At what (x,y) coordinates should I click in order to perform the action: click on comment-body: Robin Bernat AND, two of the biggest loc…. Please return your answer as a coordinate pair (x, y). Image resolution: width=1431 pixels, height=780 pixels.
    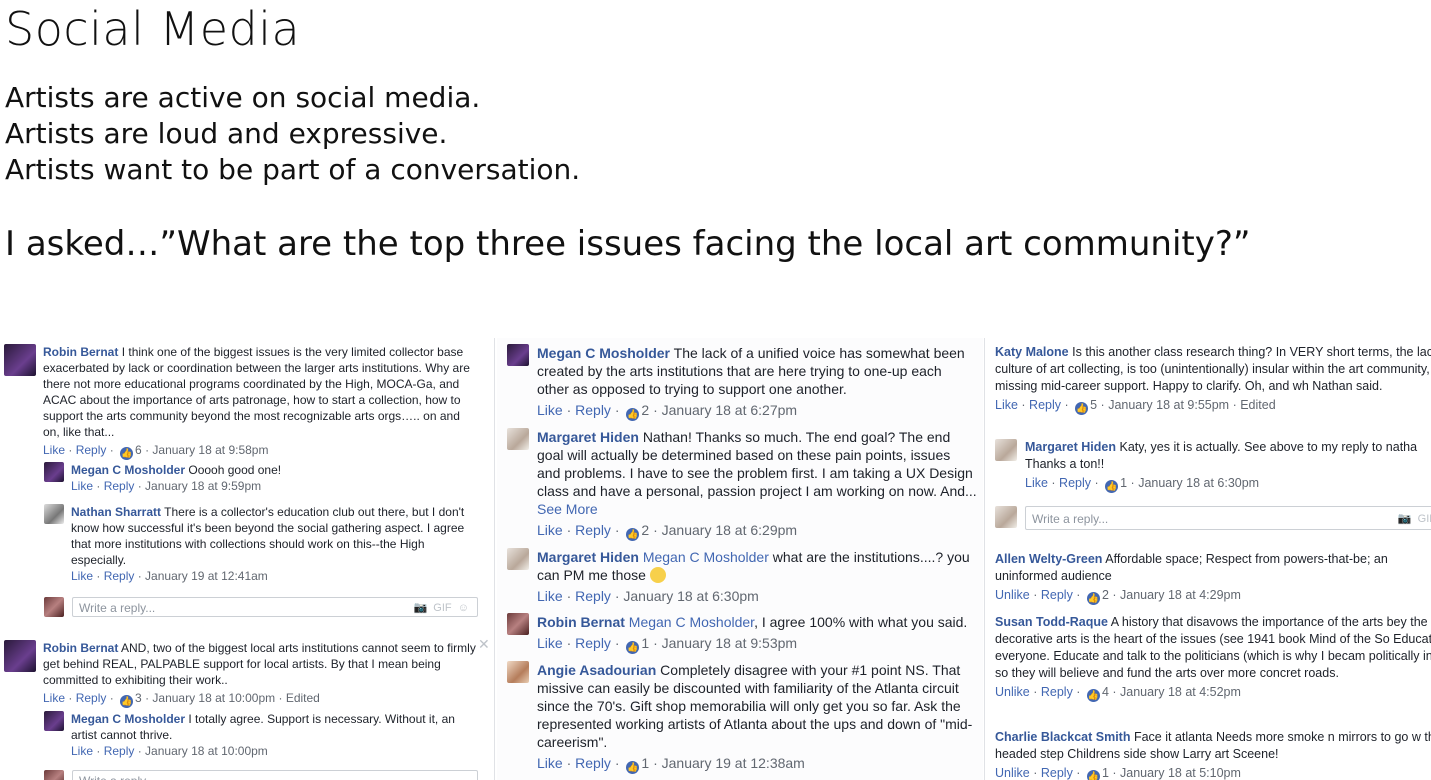
    Looking at the image, I should click on (259, 674).